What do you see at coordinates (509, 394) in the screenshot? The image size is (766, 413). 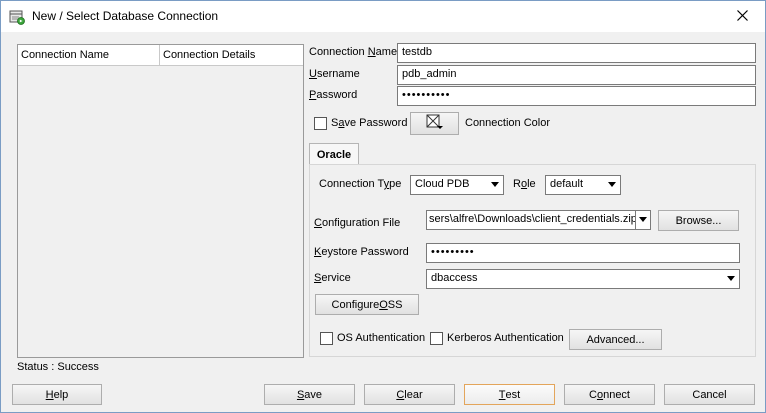 I see `test-button: Test` at bounding box center [509, 394].